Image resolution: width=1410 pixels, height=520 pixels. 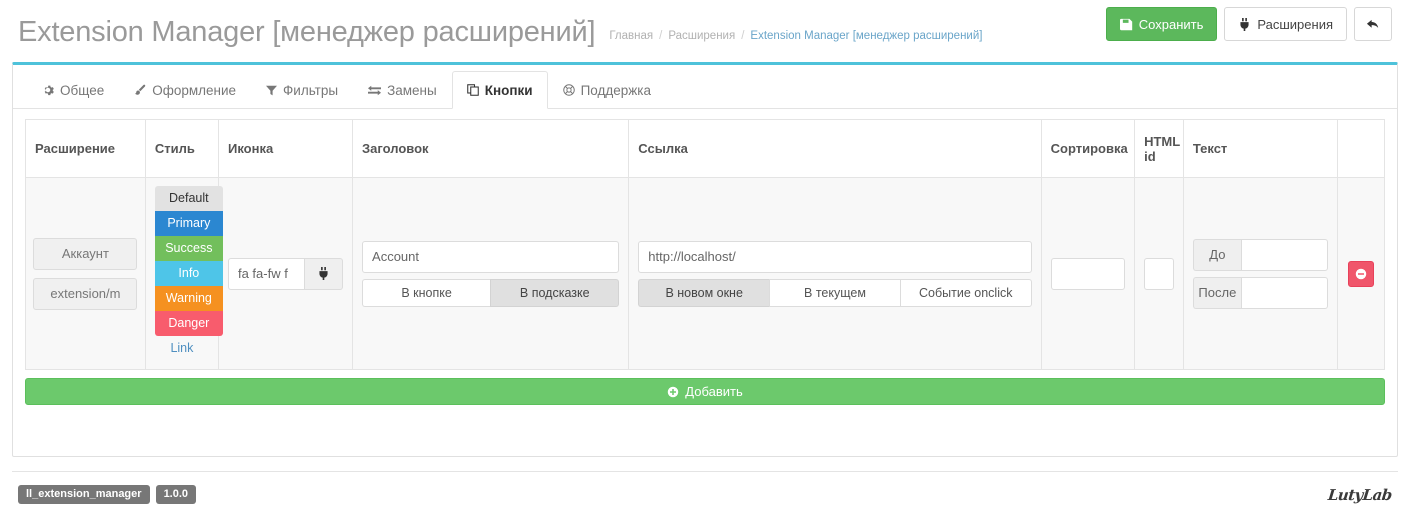 I want to click on breadcrumb-item-current: Extension Manager [менеджер расширений], so click(x=866, y=36).